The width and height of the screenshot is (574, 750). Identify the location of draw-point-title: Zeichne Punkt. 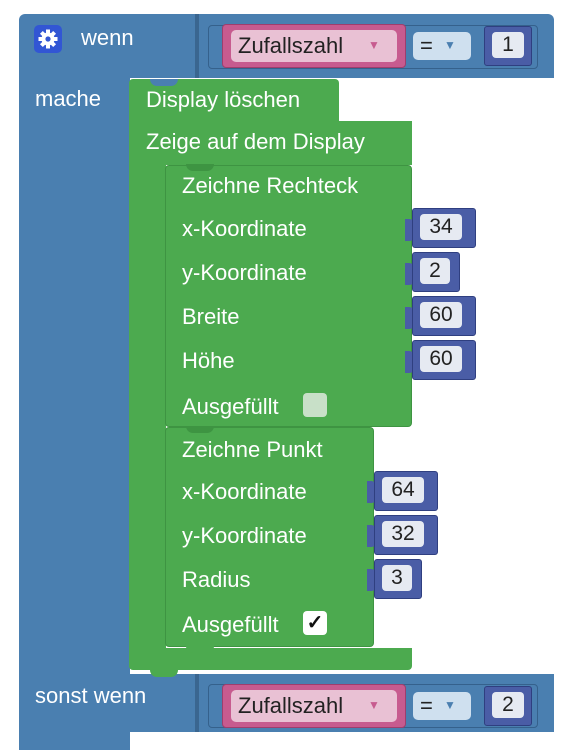
(252, 449).